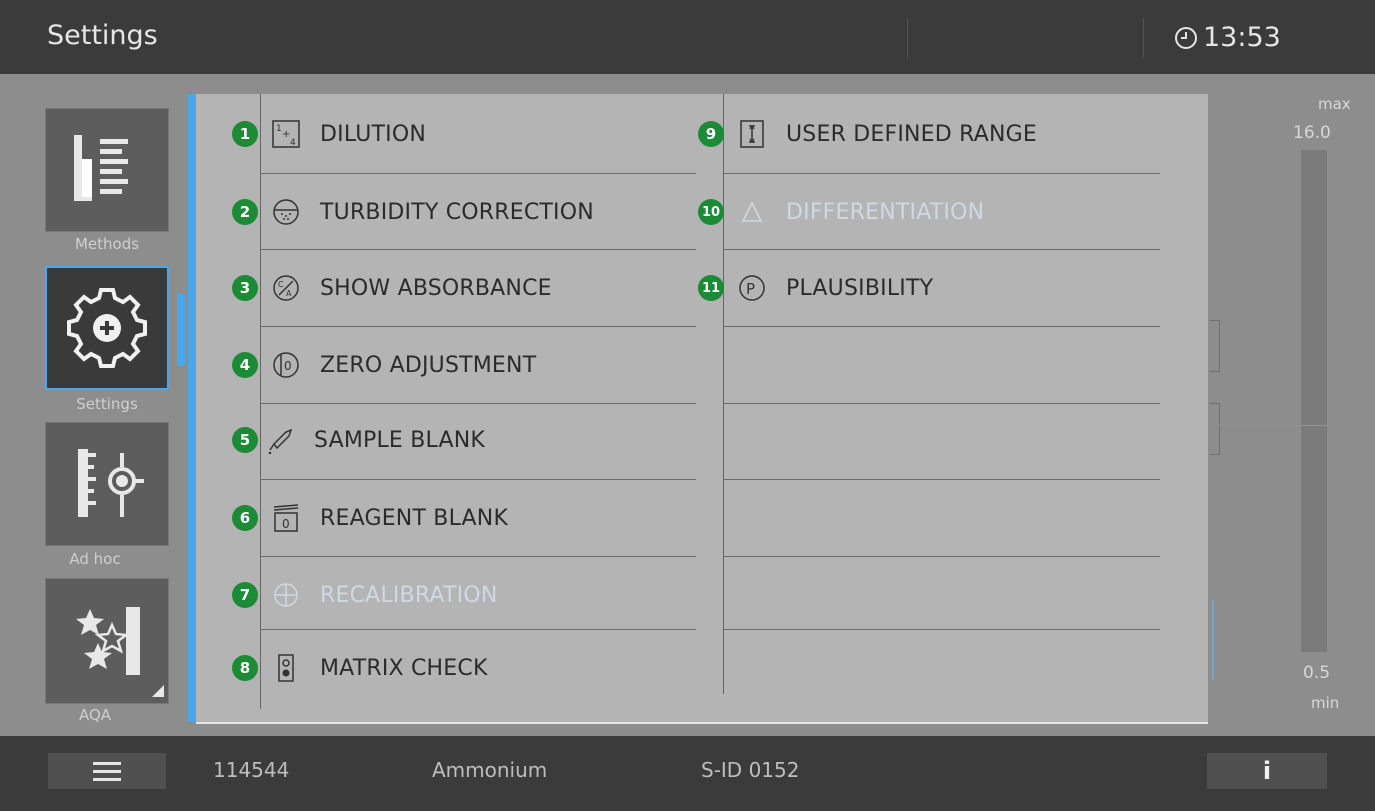 This screenshot has width=1375, height=811. What do you see at coordinates (280, 441) in the screenshot?
I see `pipette-icon` at bounding box center [280, 441].